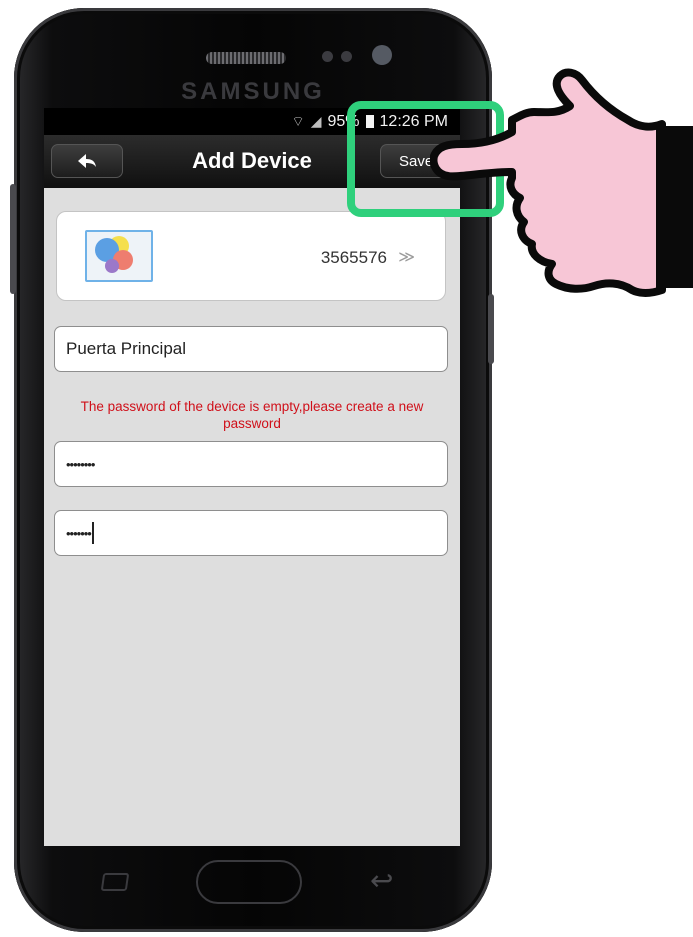 The image size is (693, 937). I want to click on pointing-hand-icon, so click(561, 182).